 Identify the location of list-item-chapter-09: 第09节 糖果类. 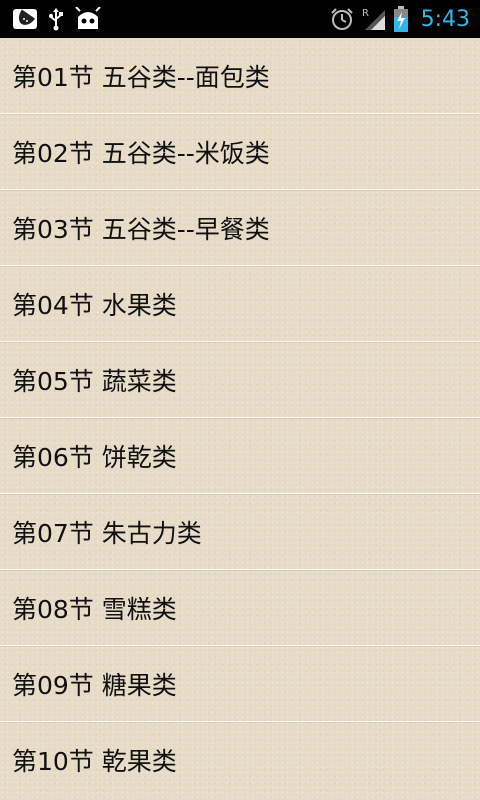
(240, 684).